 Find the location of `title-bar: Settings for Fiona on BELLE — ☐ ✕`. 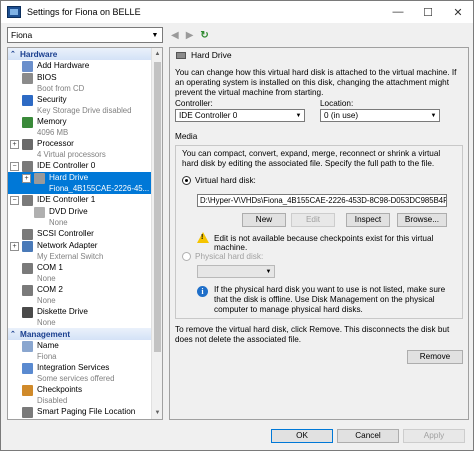

title-bar: Settings for Fiona on BELLE — ☐ ✕ is located at coordinates (237, 12).